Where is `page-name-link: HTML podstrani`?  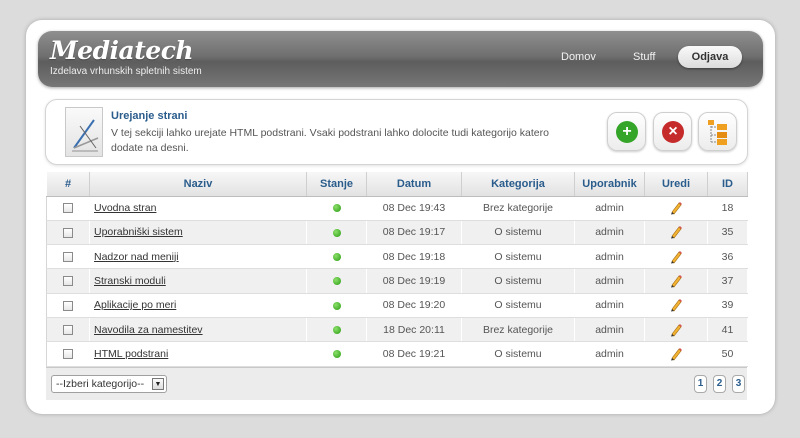 page-name-link: HTML podstrani is located at coordinates (131, 354).